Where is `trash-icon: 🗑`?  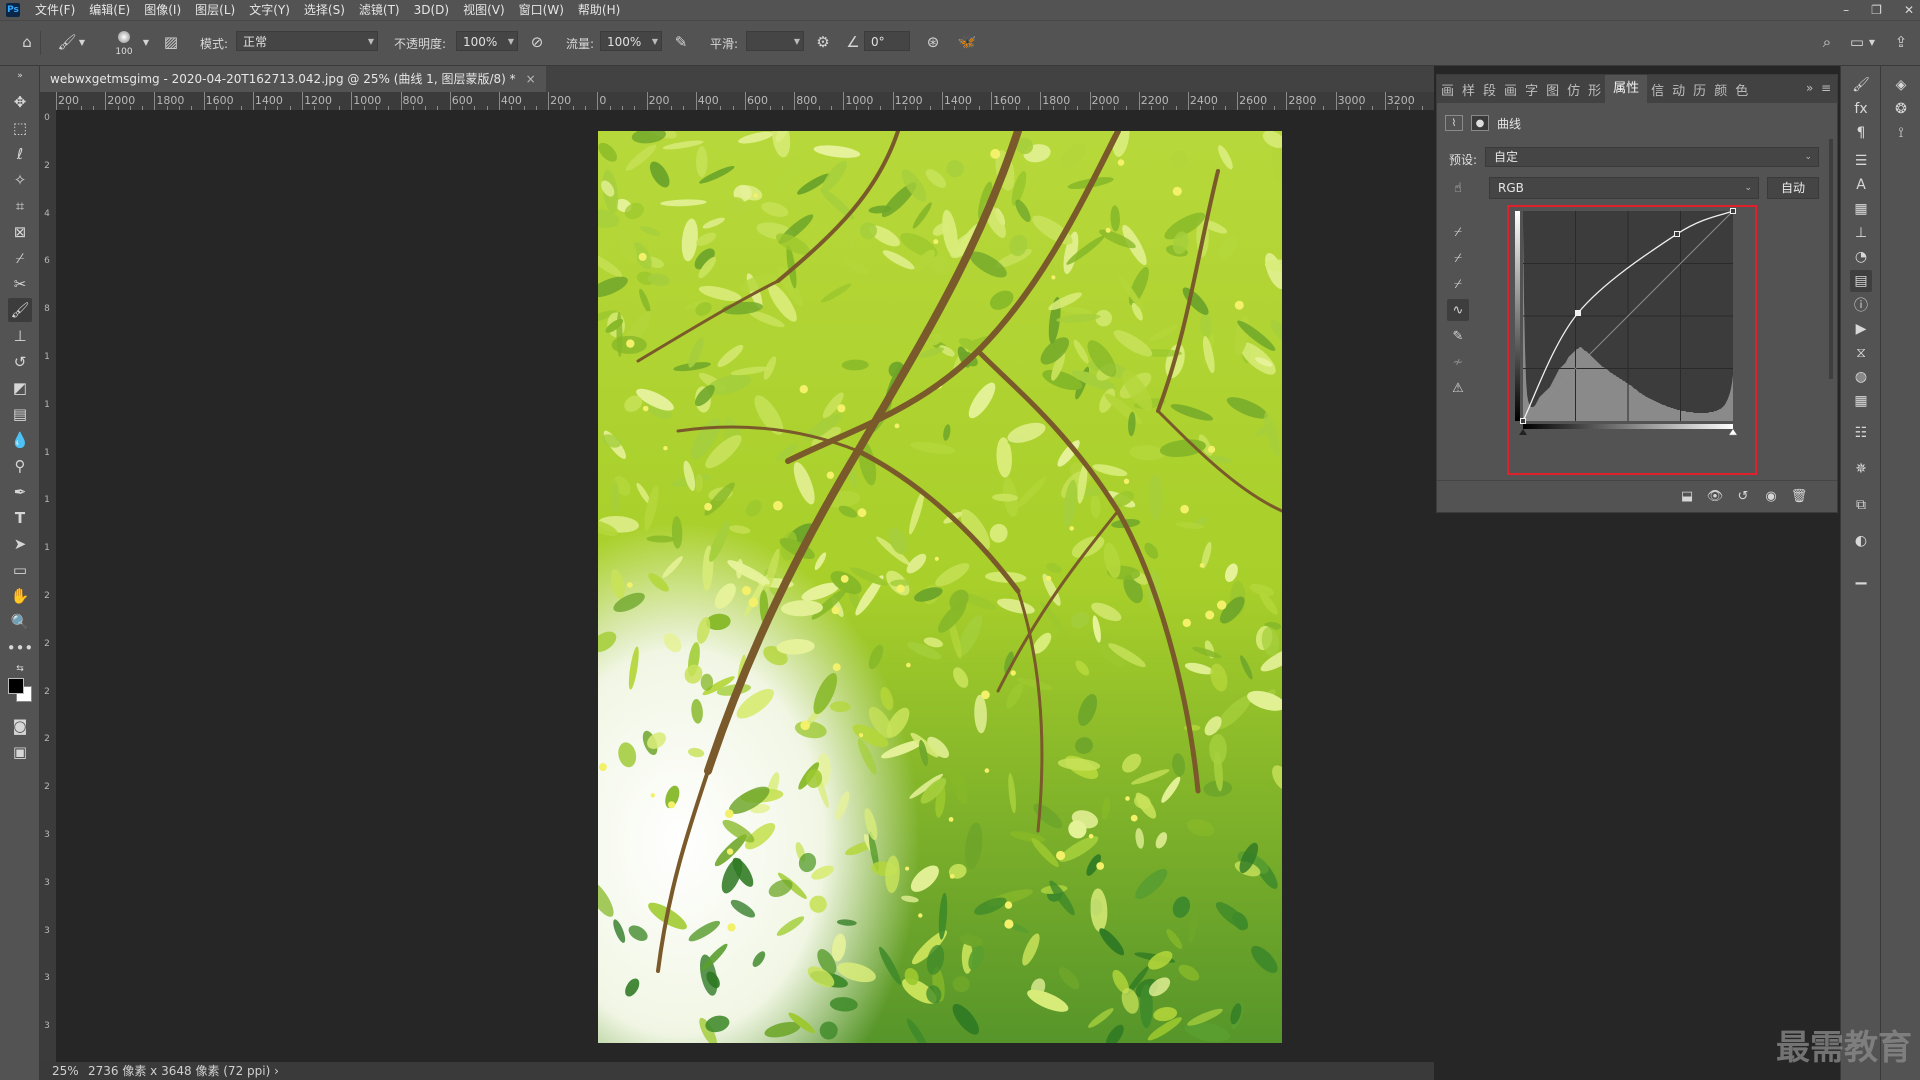 trash-icon: 🗑 is located at coordinates (1799, 496).